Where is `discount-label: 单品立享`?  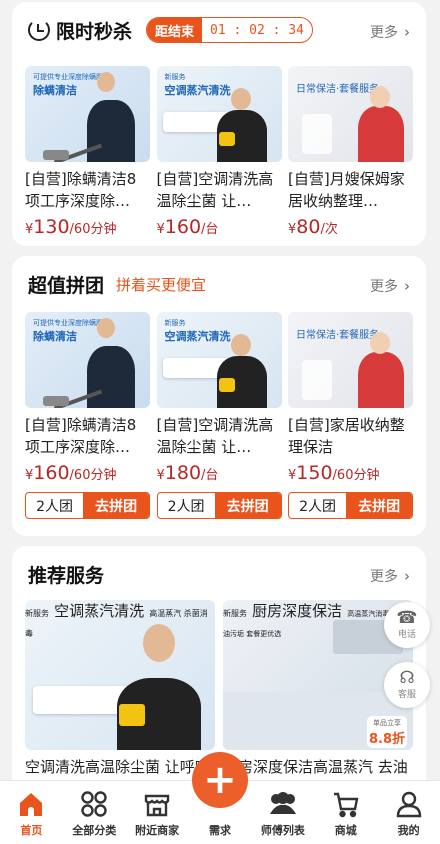 discount-label: 单品立享 is located at coordinates (387, 722).